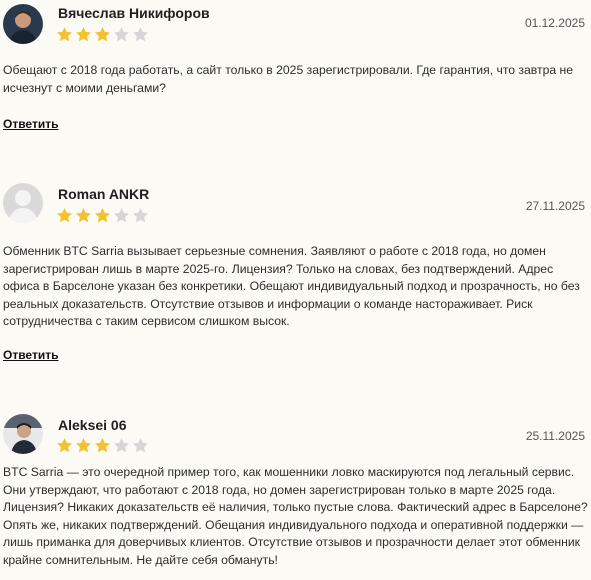  I want to click on user-avatar-placeholder, so click(23, 203).